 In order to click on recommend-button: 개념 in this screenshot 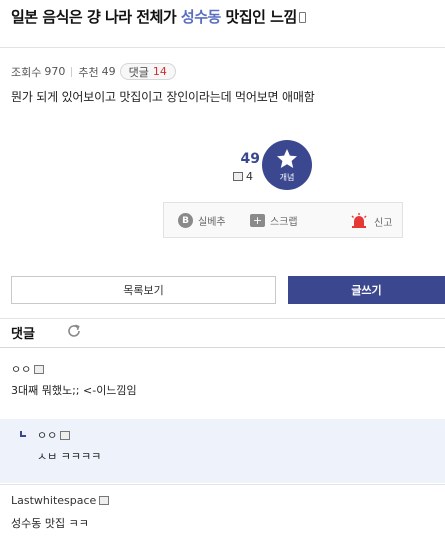, I will do `click(287, 165)`.